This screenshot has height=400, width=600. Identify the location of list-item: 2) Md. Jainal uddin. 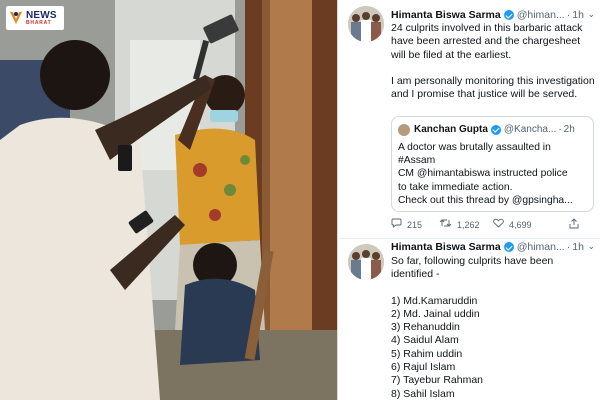
(435, 313).